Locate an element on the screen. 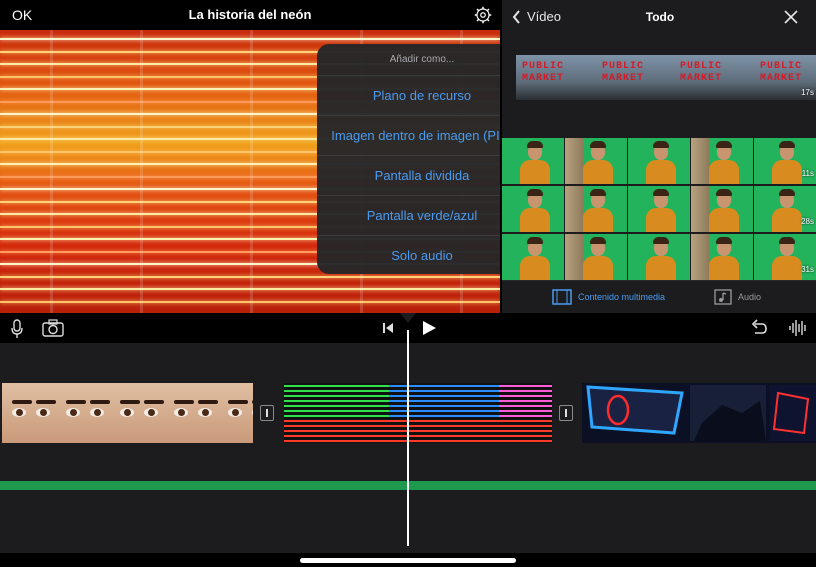 The height and width of the screenshot is (567, 816). media-clip-green-screen: 28s is located at coordinates (659, 209).